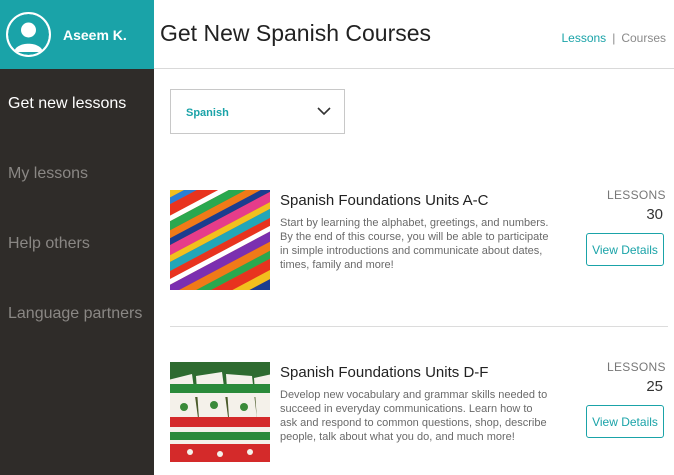 This screenshot has width=674, height=475. I want to click on sidebar-item-language-partners: Language partners, so click(77, 314).